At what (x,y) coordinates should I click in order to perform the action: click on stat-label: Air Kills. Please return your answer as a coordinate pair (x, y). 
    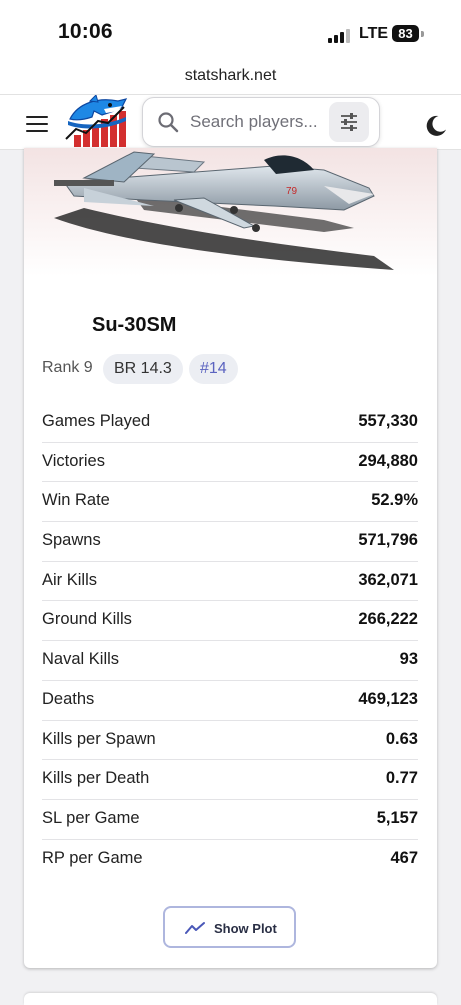
    Looking at the image, I should click on (70, 579).